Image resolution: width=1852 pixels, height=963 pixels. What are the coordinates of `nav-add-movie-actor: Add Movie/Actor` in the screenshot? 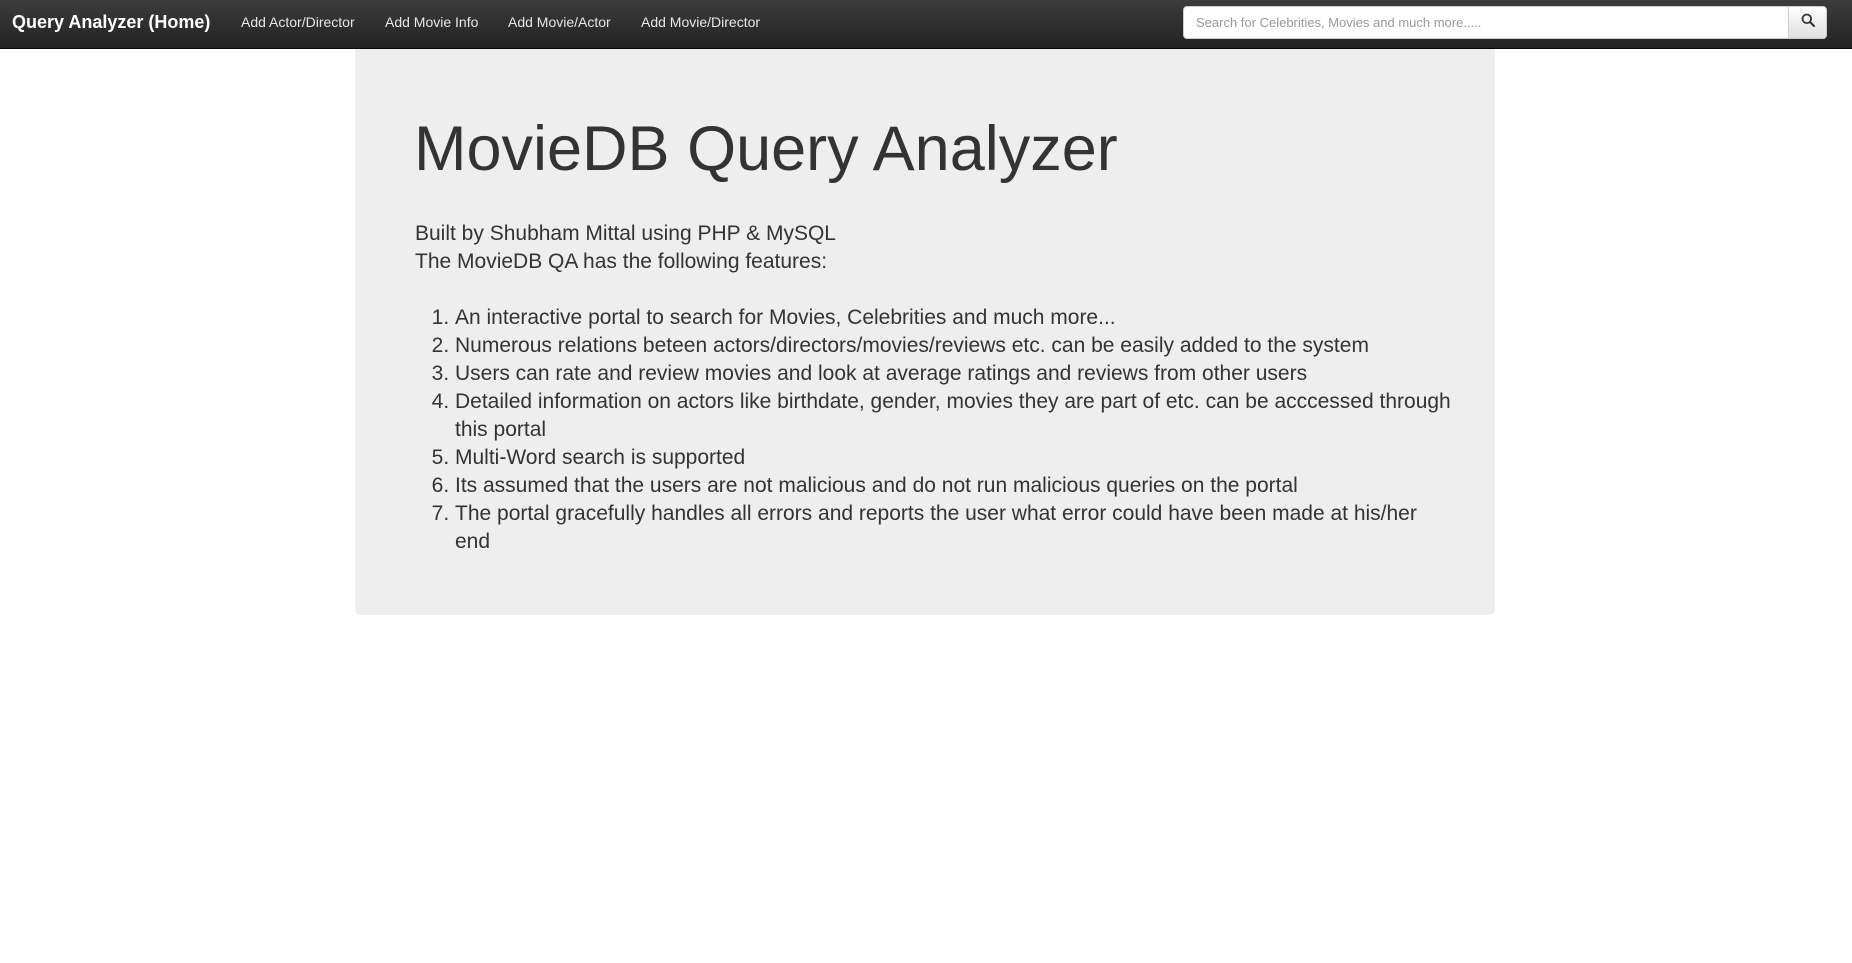 It's located at (559, 22).